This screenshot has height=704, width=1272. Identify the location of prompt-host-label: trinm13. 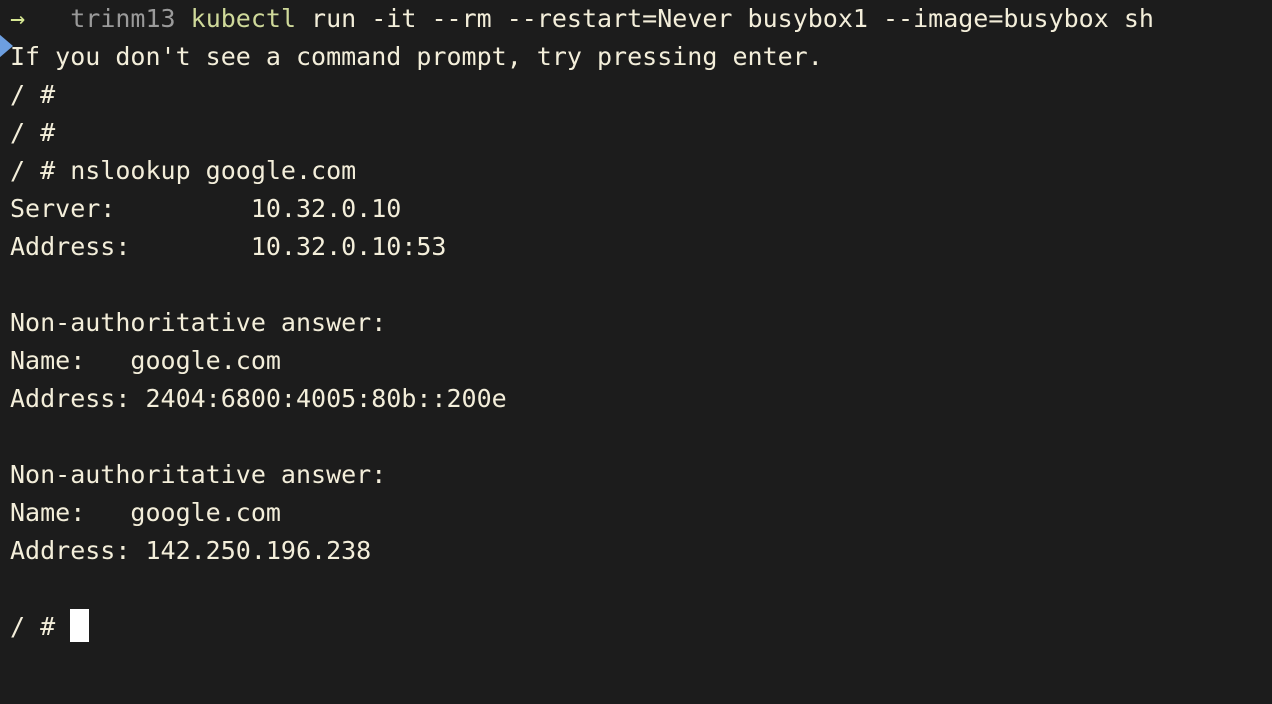
(123, 18).